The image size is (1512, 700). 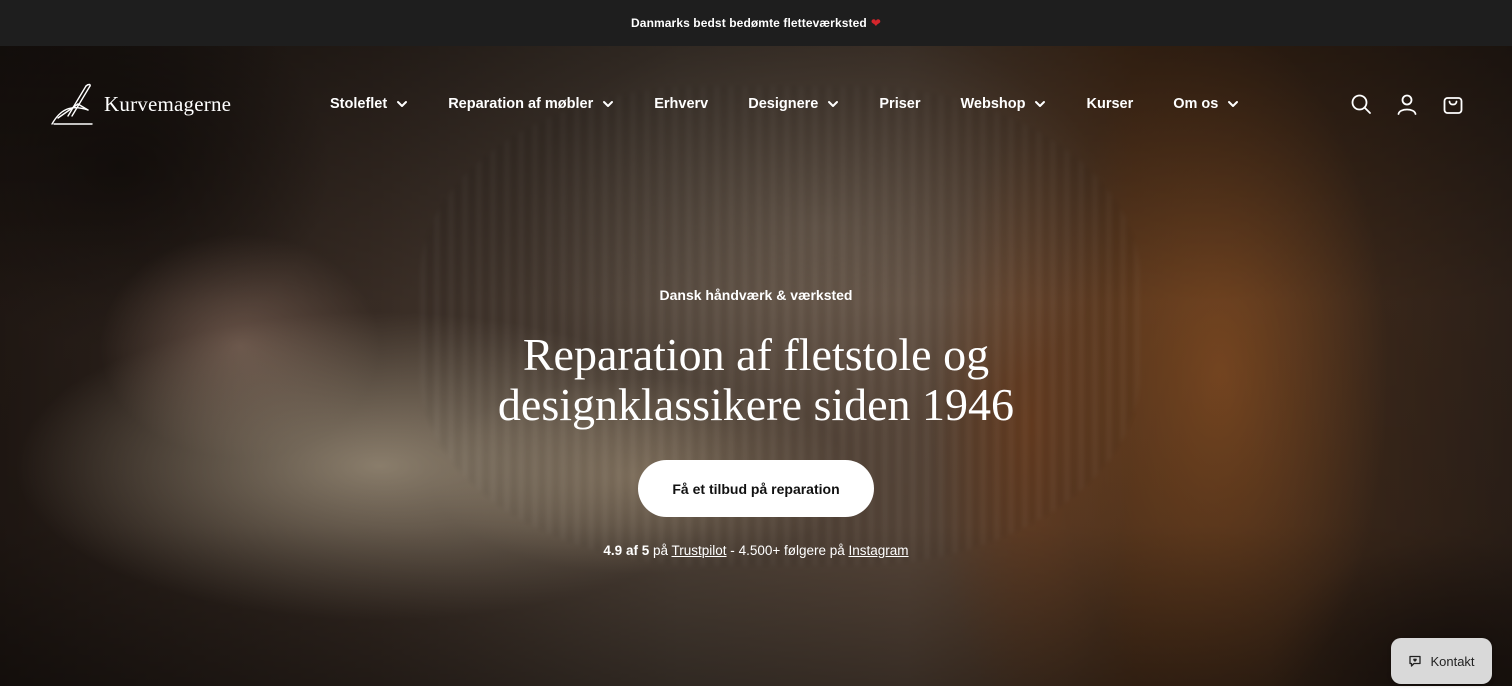 What do you see at coordinates (756, 693) in the screenshot?
I see `page-bottom` at bounding box center [756, 693].